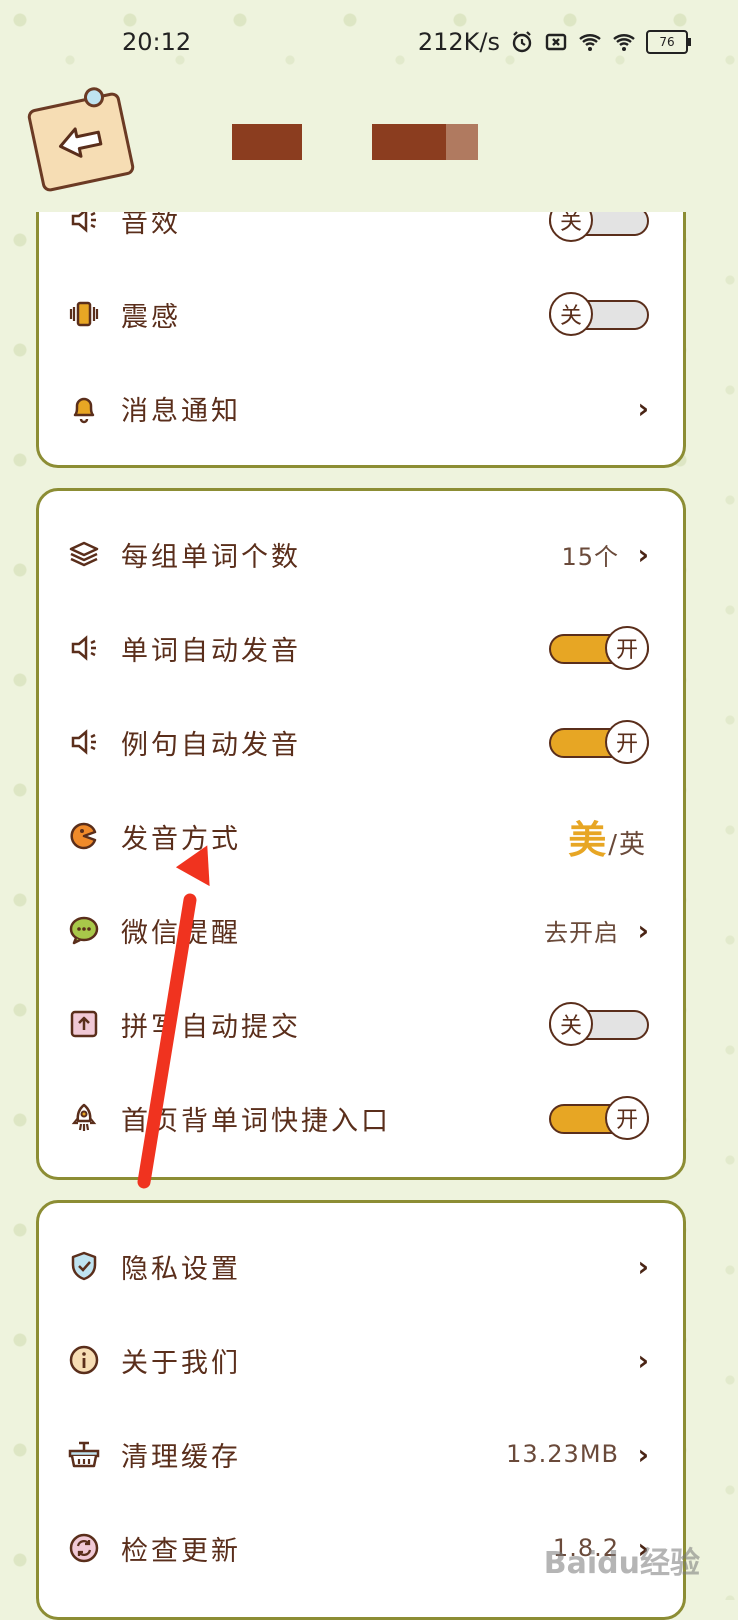 Image resolution: width=738 pixels, height=1620 pixels. What do you see at coordinates (361, 554) in the screenshot?
I see `row-words-per-group: 每组单词个数 15个 ›` at bounding box center [361, 554].